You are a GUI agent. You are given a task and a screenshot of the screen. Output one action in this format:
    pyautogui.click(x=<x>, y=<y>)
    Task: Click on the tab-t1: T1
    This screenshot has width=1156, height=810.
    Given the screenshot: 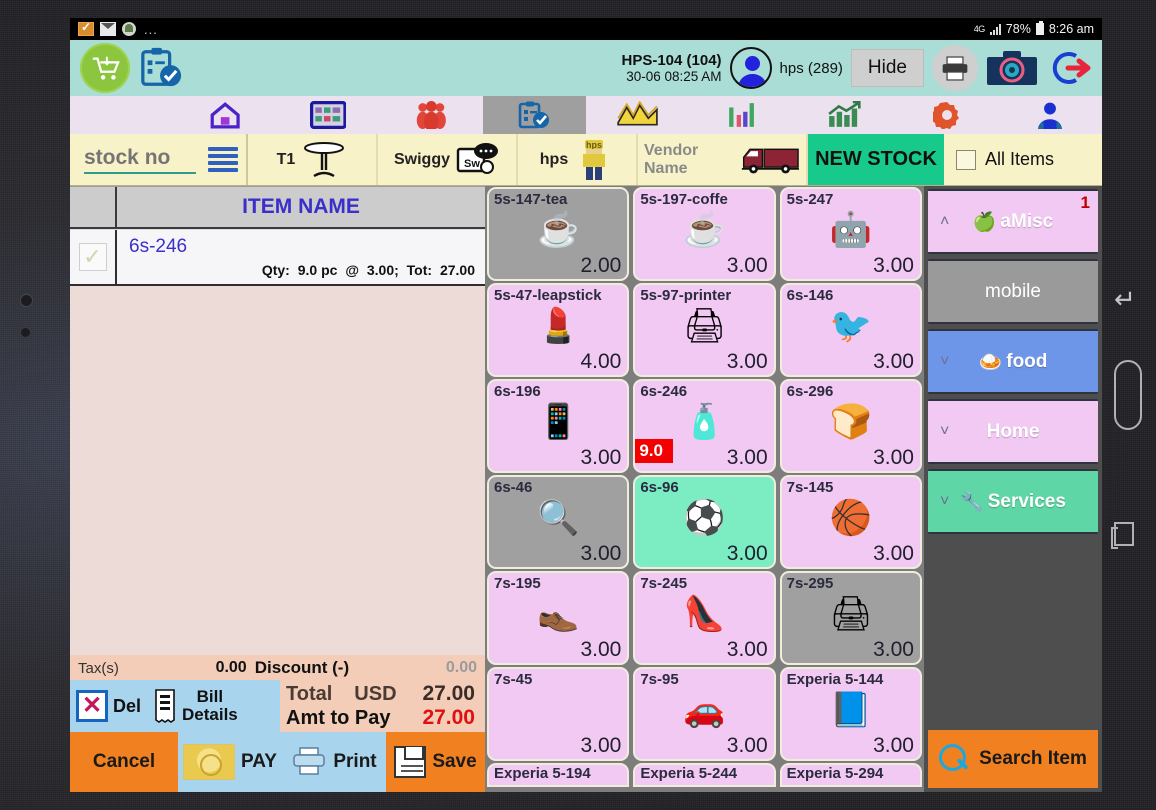 What is the action you would take?
    pyautogui.click(x=313, y=159)
    